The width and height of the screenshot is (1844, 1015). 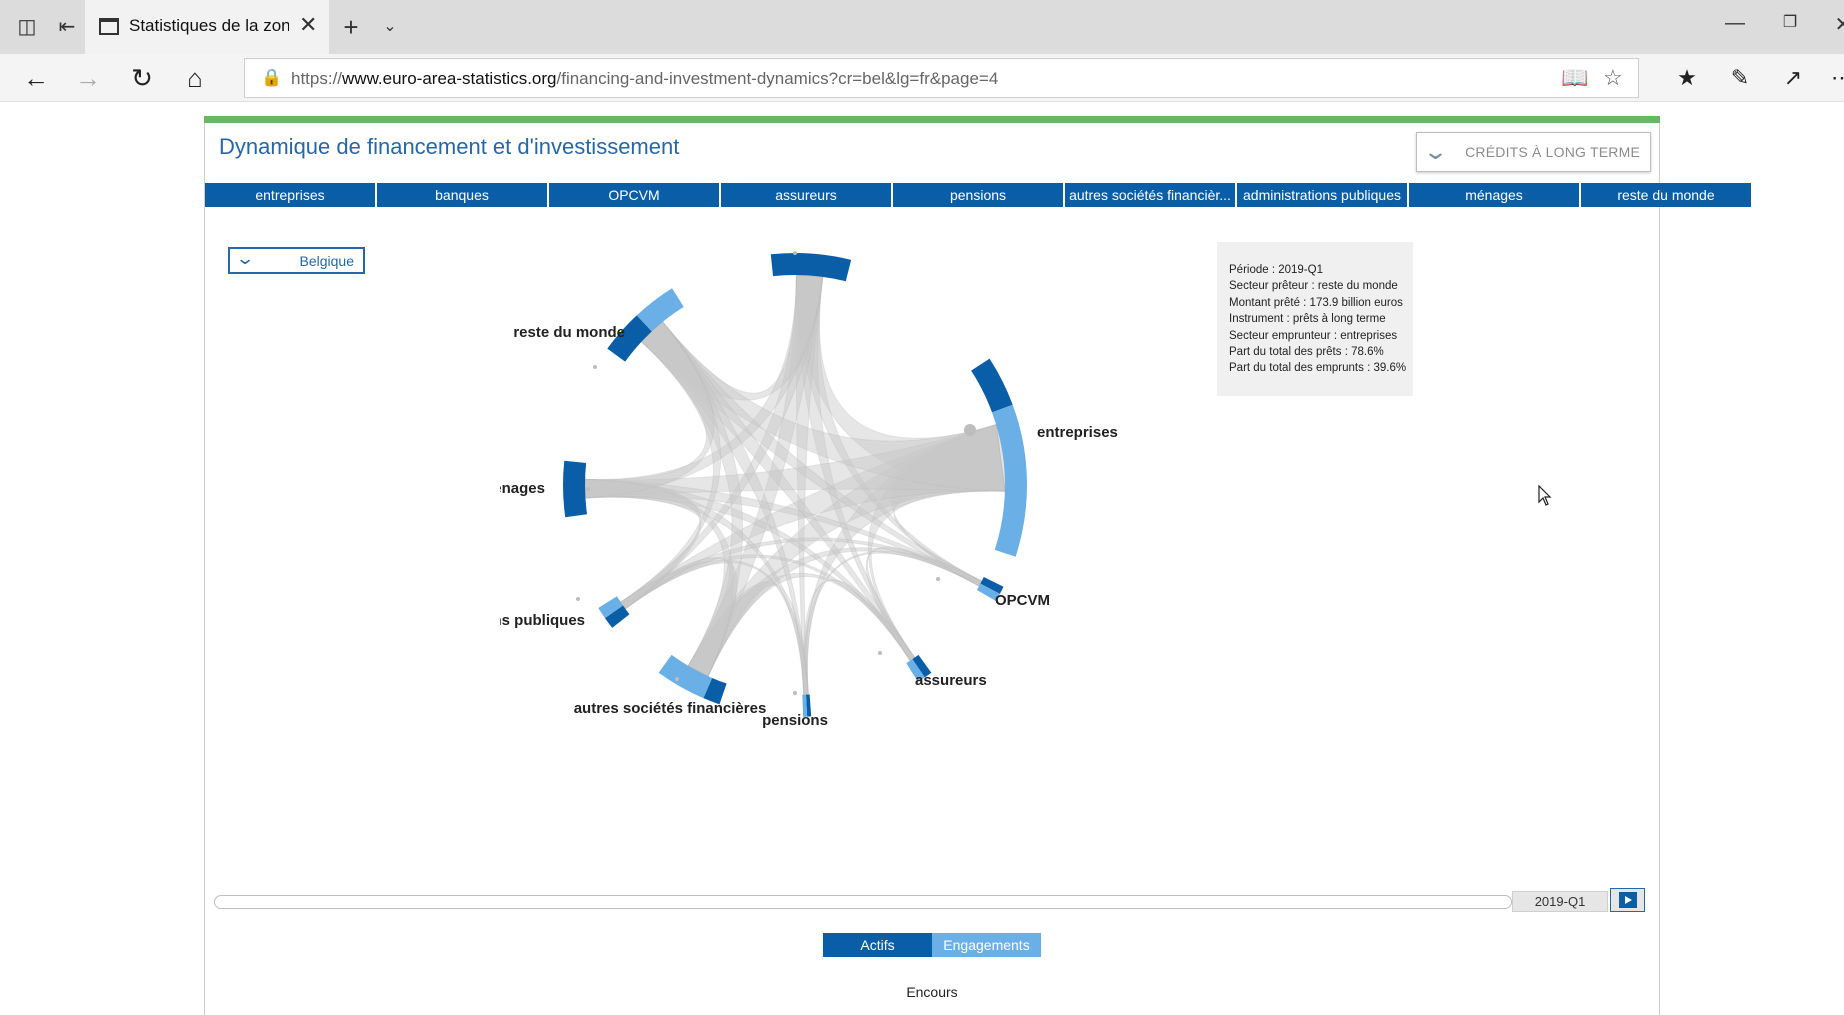 What do you see at coordinates (1494, 195) in the screenshot?
I see `tab-menages: ménages` at bounding box center [1494, 195].